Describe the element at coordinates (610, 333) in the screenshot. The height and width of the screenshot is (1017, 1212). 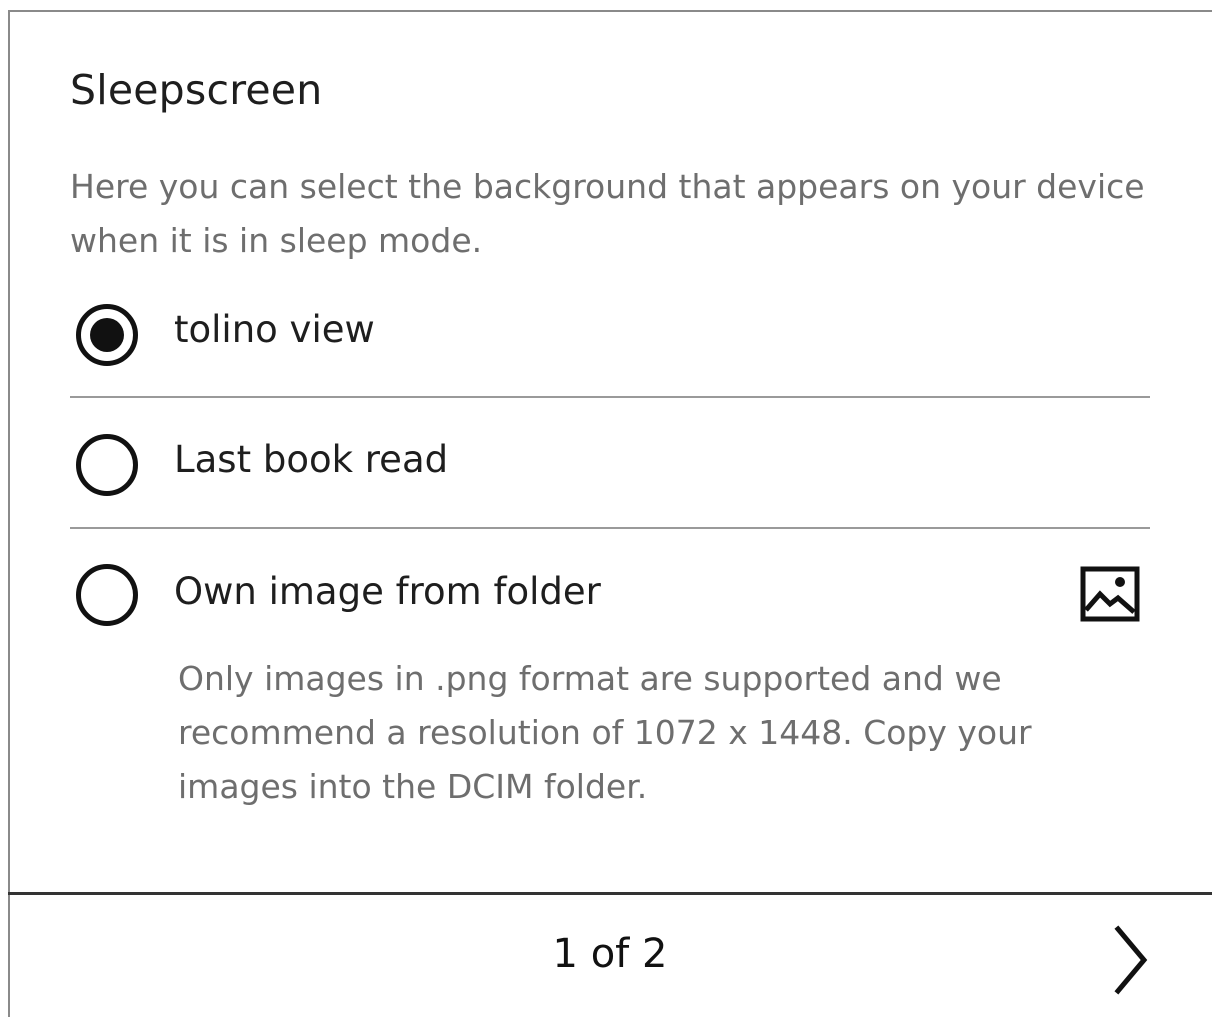
I see `option-tolino-view: tolino view` at that location.